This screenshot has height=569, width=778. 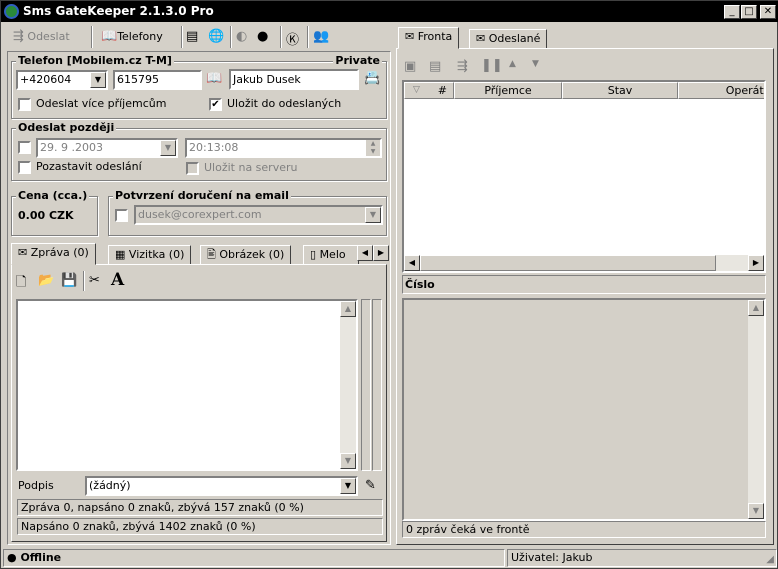 What do you see at coordinates (117, 280) in the screenshot?
I see `font-icon: A` at bounding box center [117, 280].